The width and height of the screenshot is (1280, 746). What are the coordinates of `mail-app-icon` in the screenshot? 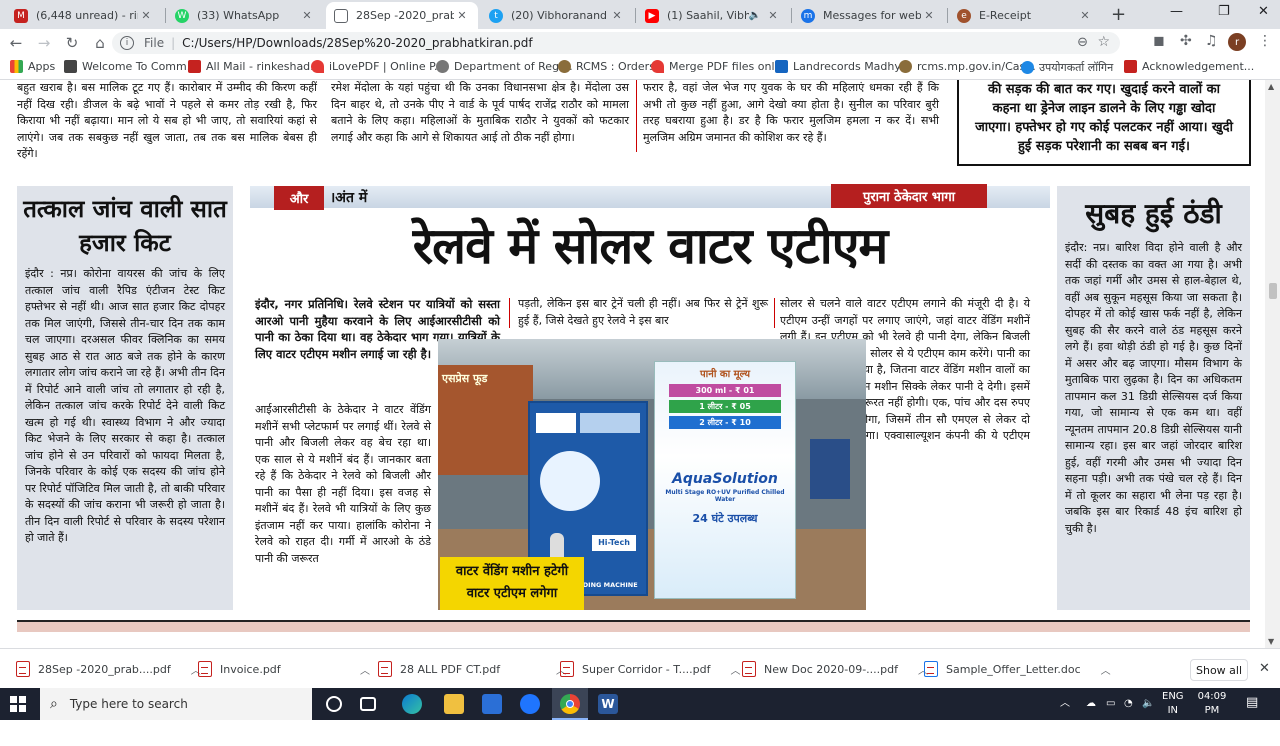 It's located at (530, 704).